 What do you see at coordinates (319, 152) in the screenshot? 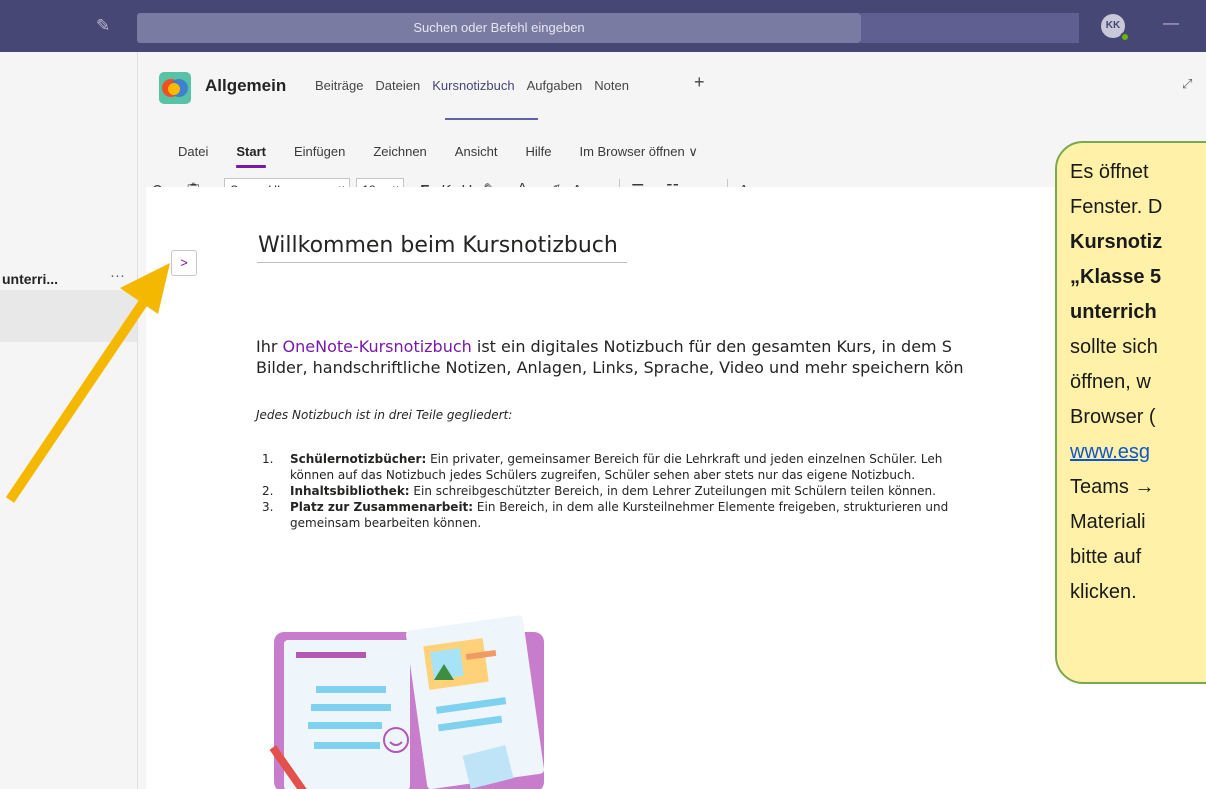
I see `ribbon-tab-einfuegen: Einfügen` at bounding box center [319, 152].